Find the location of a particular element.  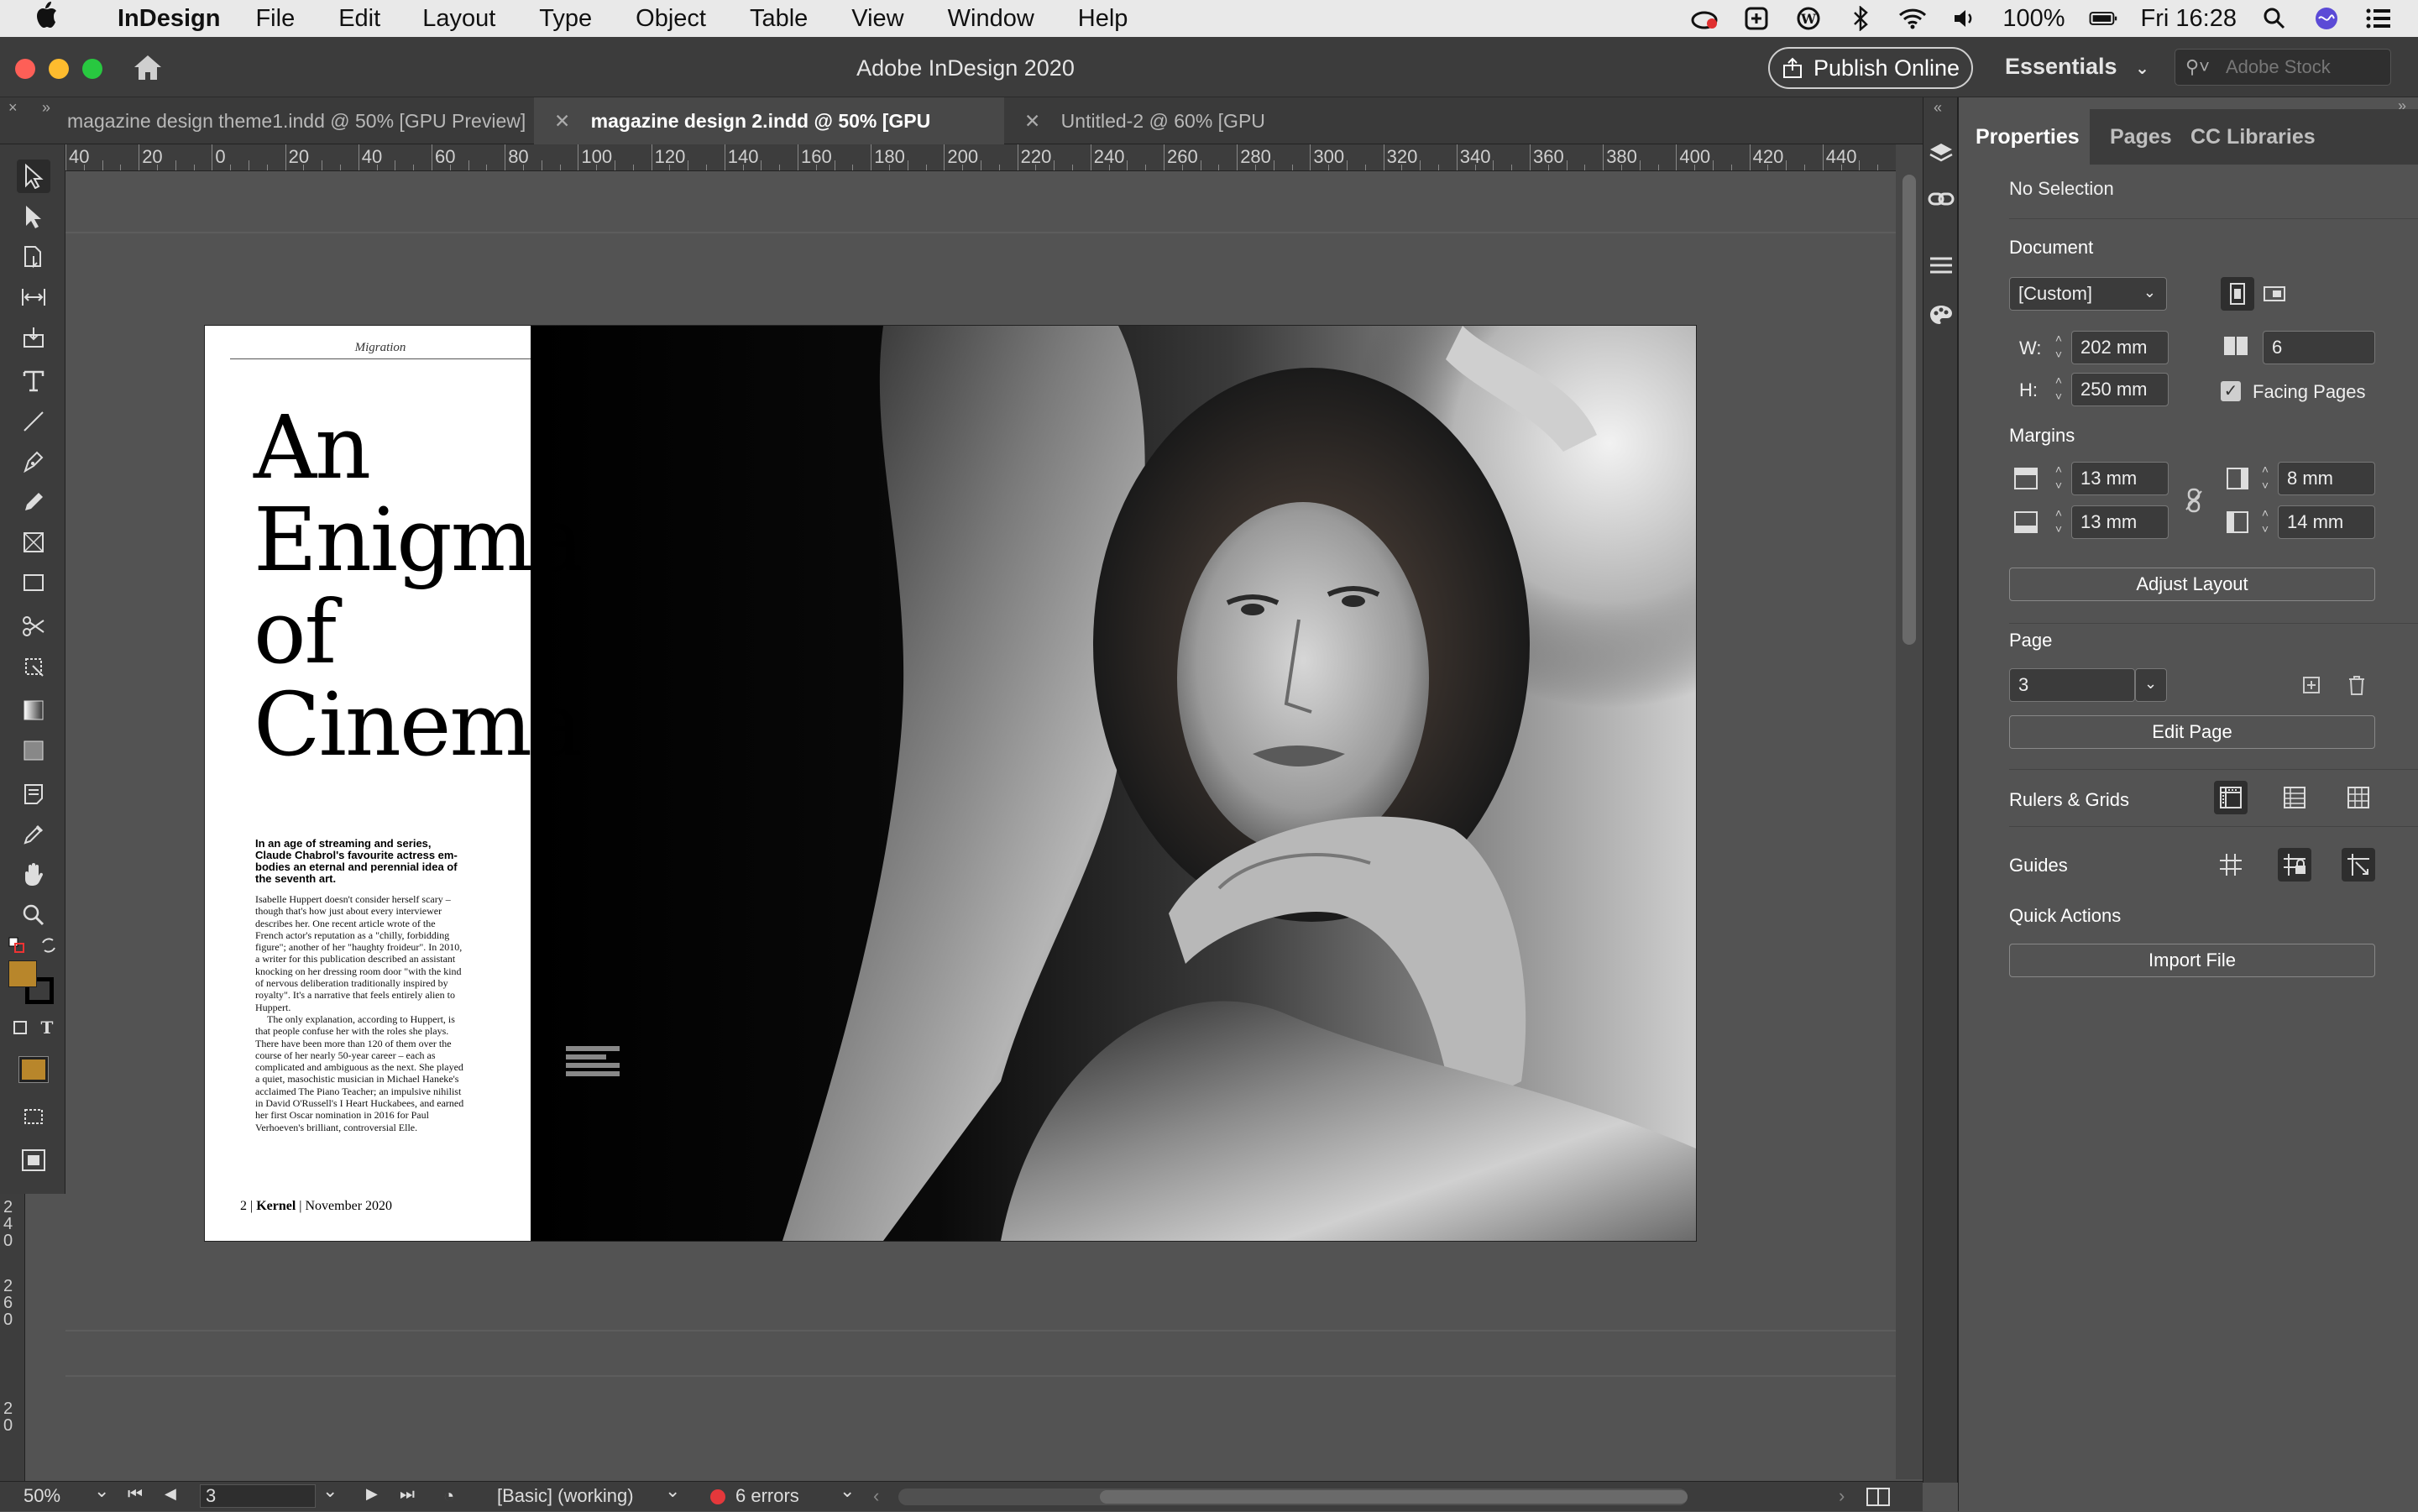

rectangle-tool-icon is located at coordinates (33, 582).